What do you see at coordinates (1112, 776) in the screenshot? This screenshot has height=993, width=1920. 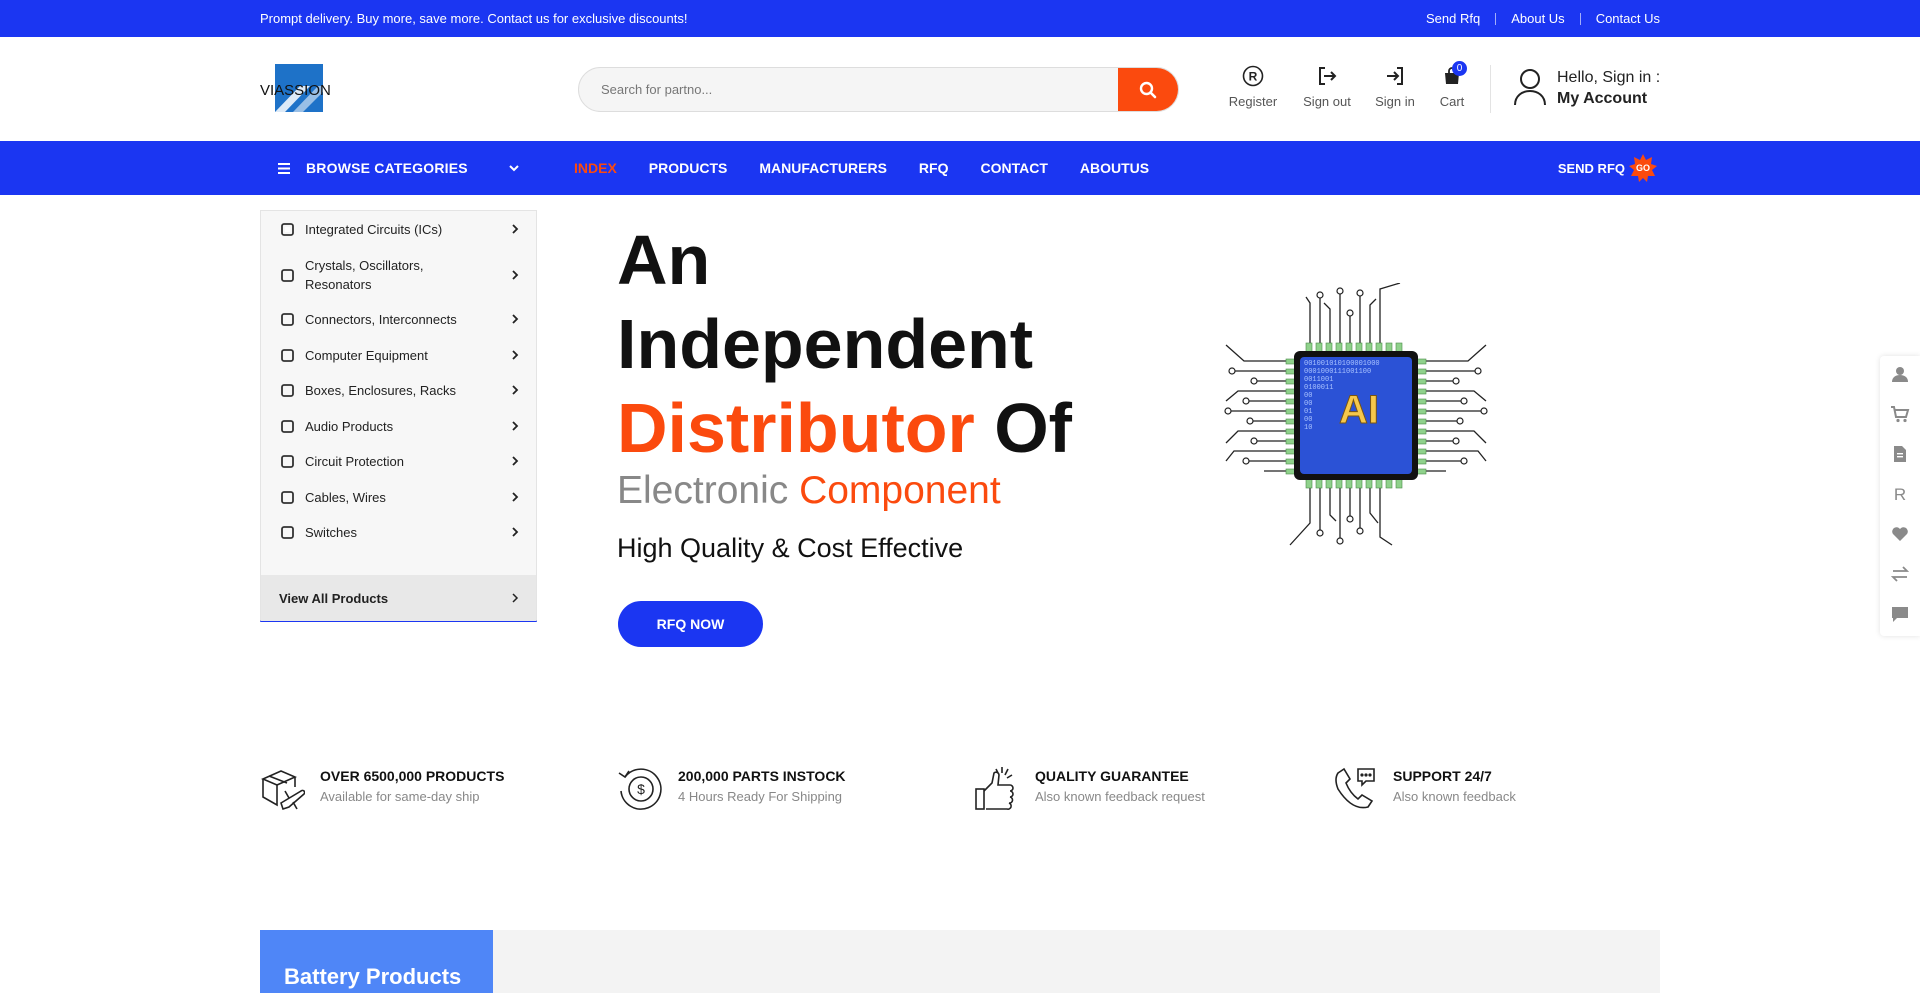 I see `feature-title: QUALITY GUARANTEE` at bounding box center [1112, 776].